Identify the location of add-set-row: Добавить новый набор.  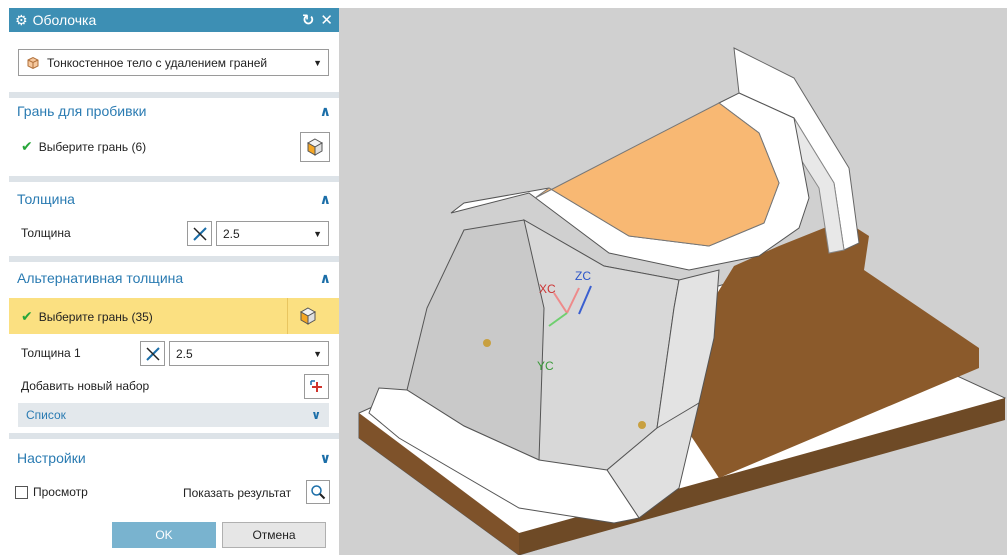
(174, 386).